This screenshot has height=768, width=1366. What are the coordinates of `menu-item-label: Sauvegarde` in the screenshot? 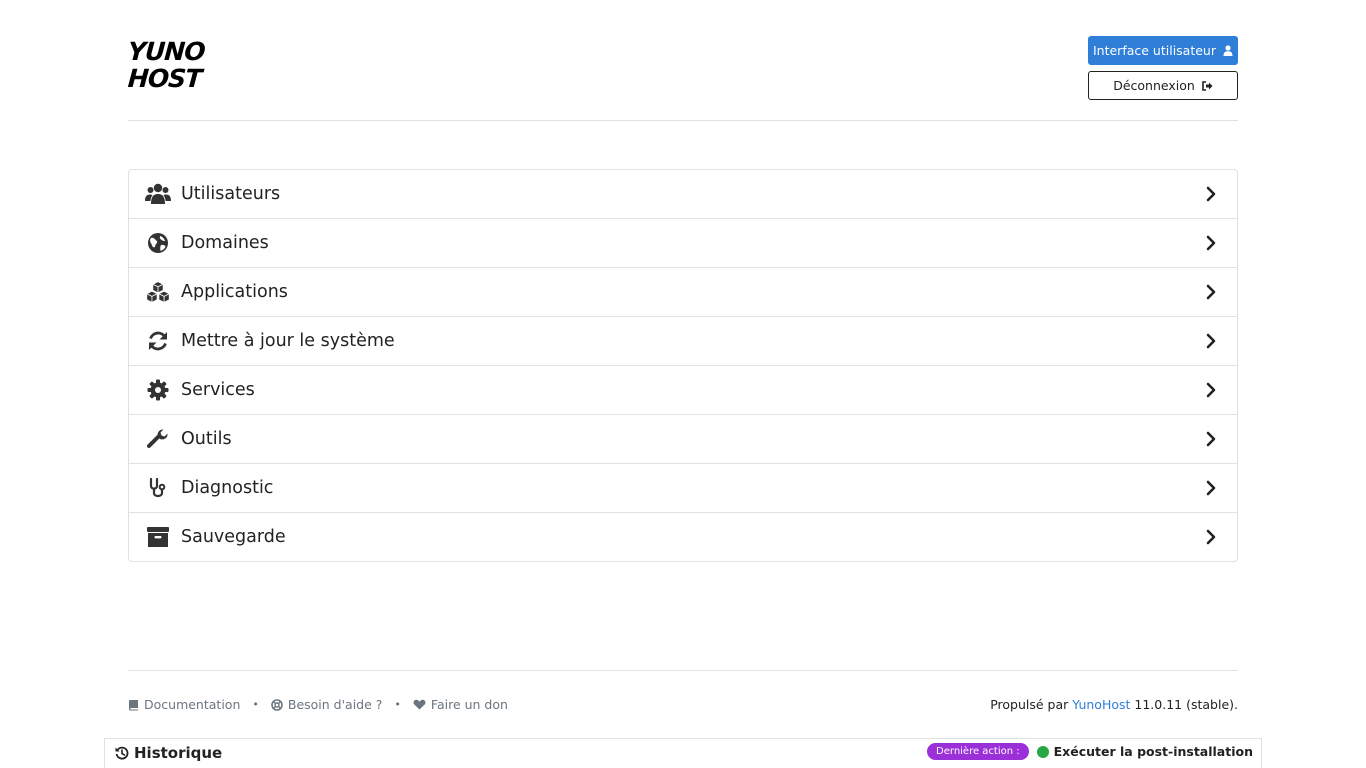 It's located at (233, 537).